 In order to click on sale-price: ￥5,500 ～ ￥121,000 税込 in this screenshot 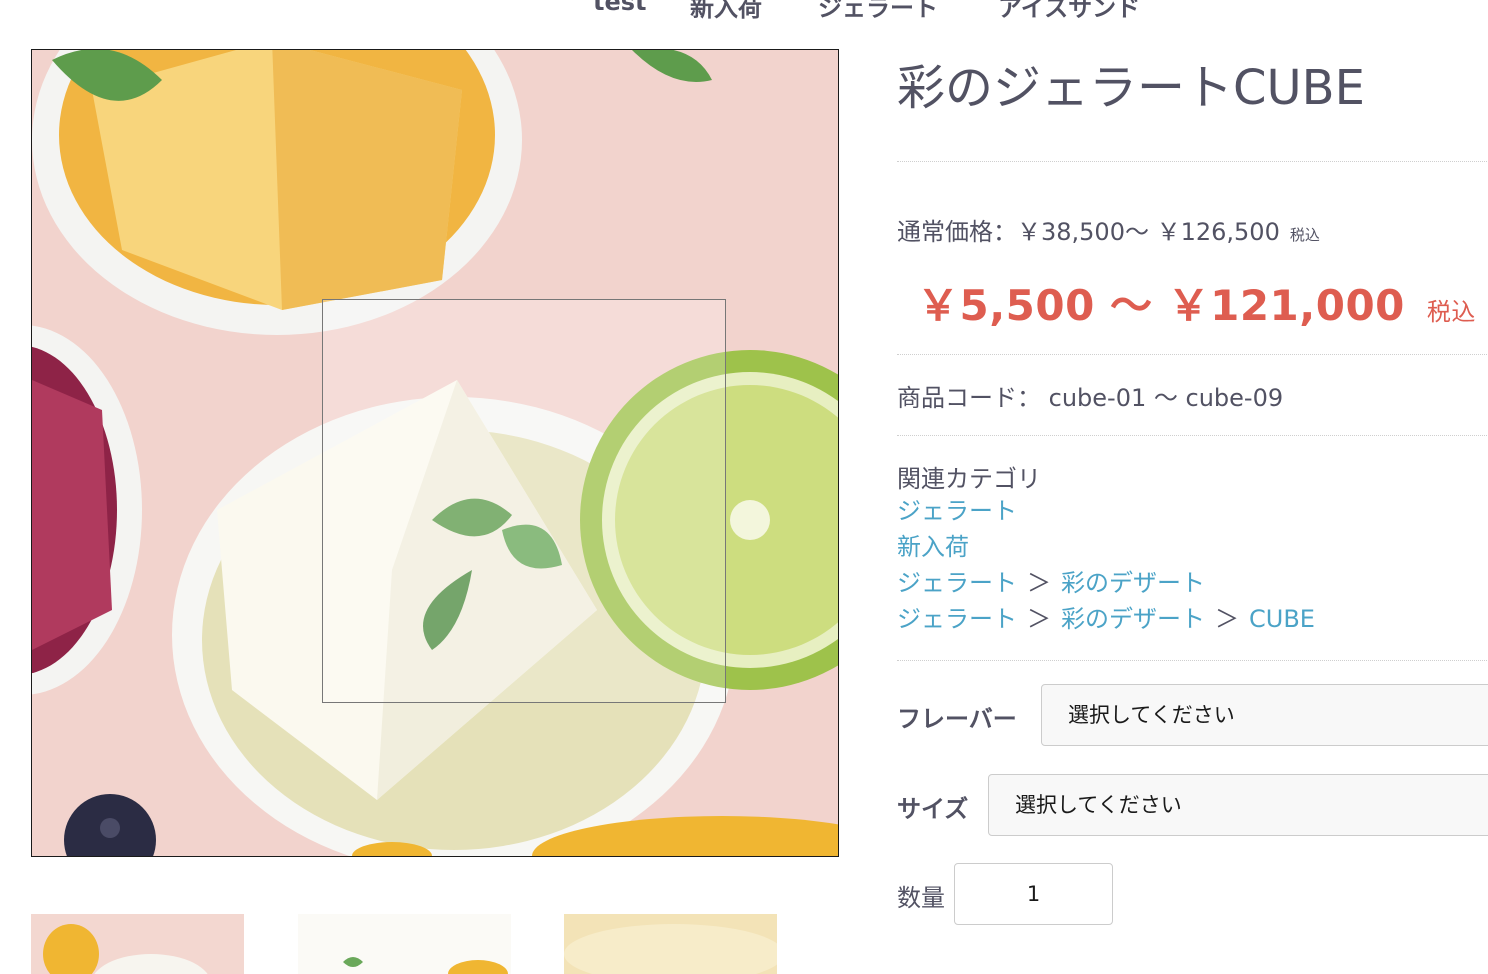, I will do `click(1196, 302)`.